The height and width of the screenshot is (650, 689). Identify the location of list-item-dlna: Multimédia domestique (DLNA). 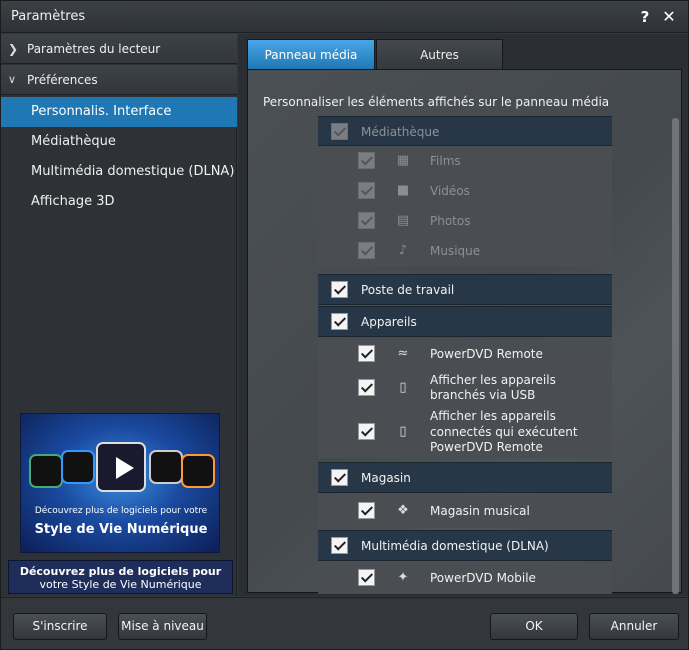
(465, 545).